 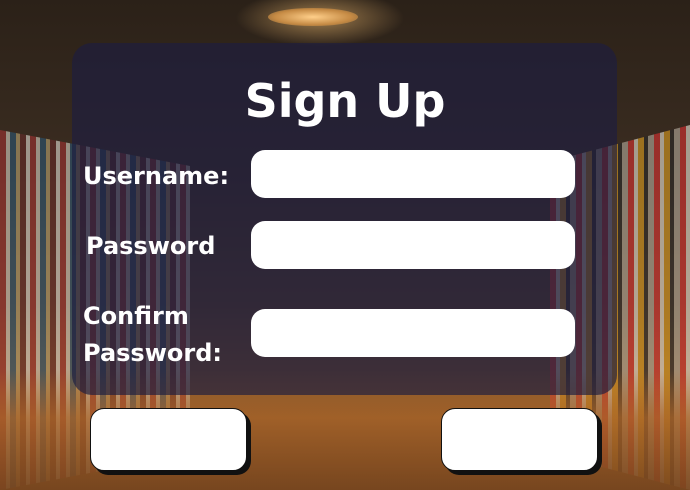 What do you see at coordinates (152, 335) in the screenshot?
I see `confirm-password-label: Confirm Password:` at bounding box center [152, 335].